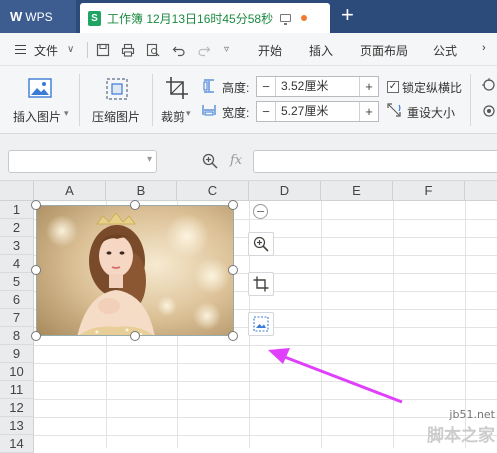  I want to click on compress-picture-icon, so click(117, 89).